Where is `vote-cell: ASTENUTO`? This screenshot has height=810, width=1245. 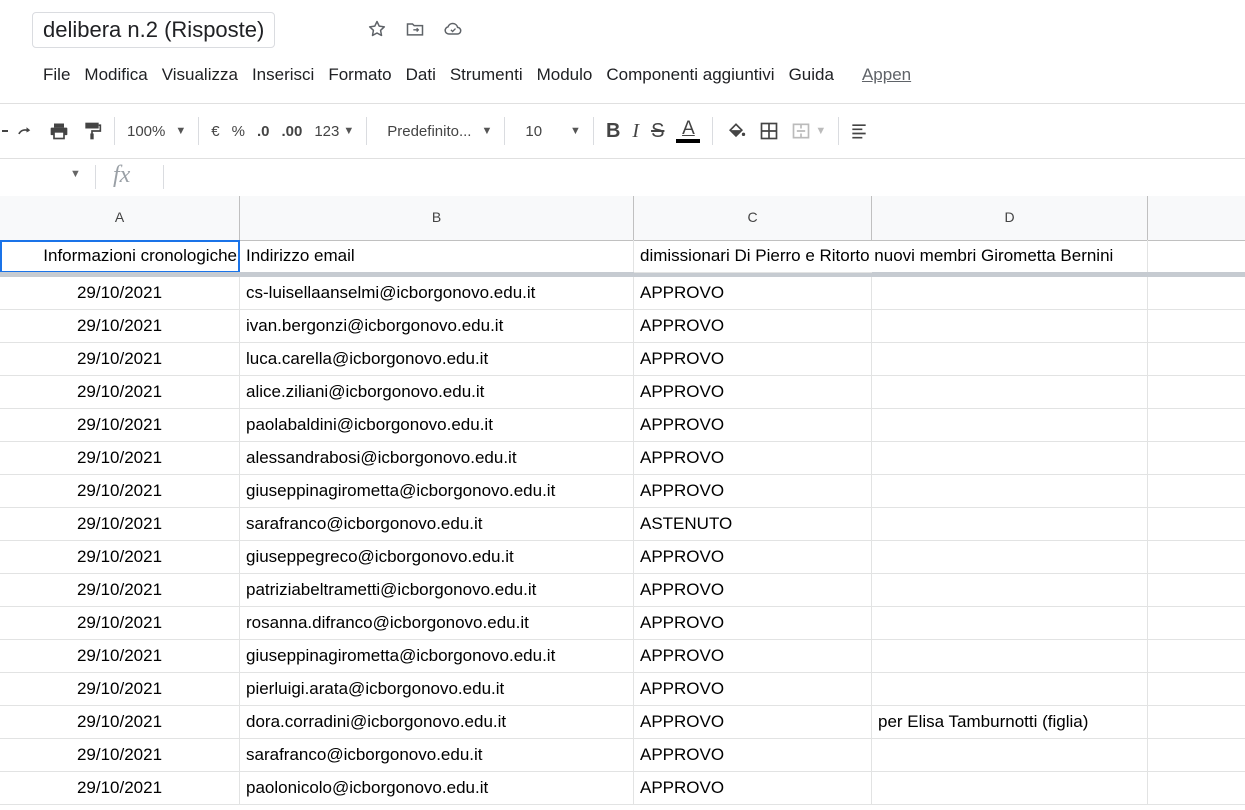
vote-cell: ASTENUTO is located at coordinates (753, 524).